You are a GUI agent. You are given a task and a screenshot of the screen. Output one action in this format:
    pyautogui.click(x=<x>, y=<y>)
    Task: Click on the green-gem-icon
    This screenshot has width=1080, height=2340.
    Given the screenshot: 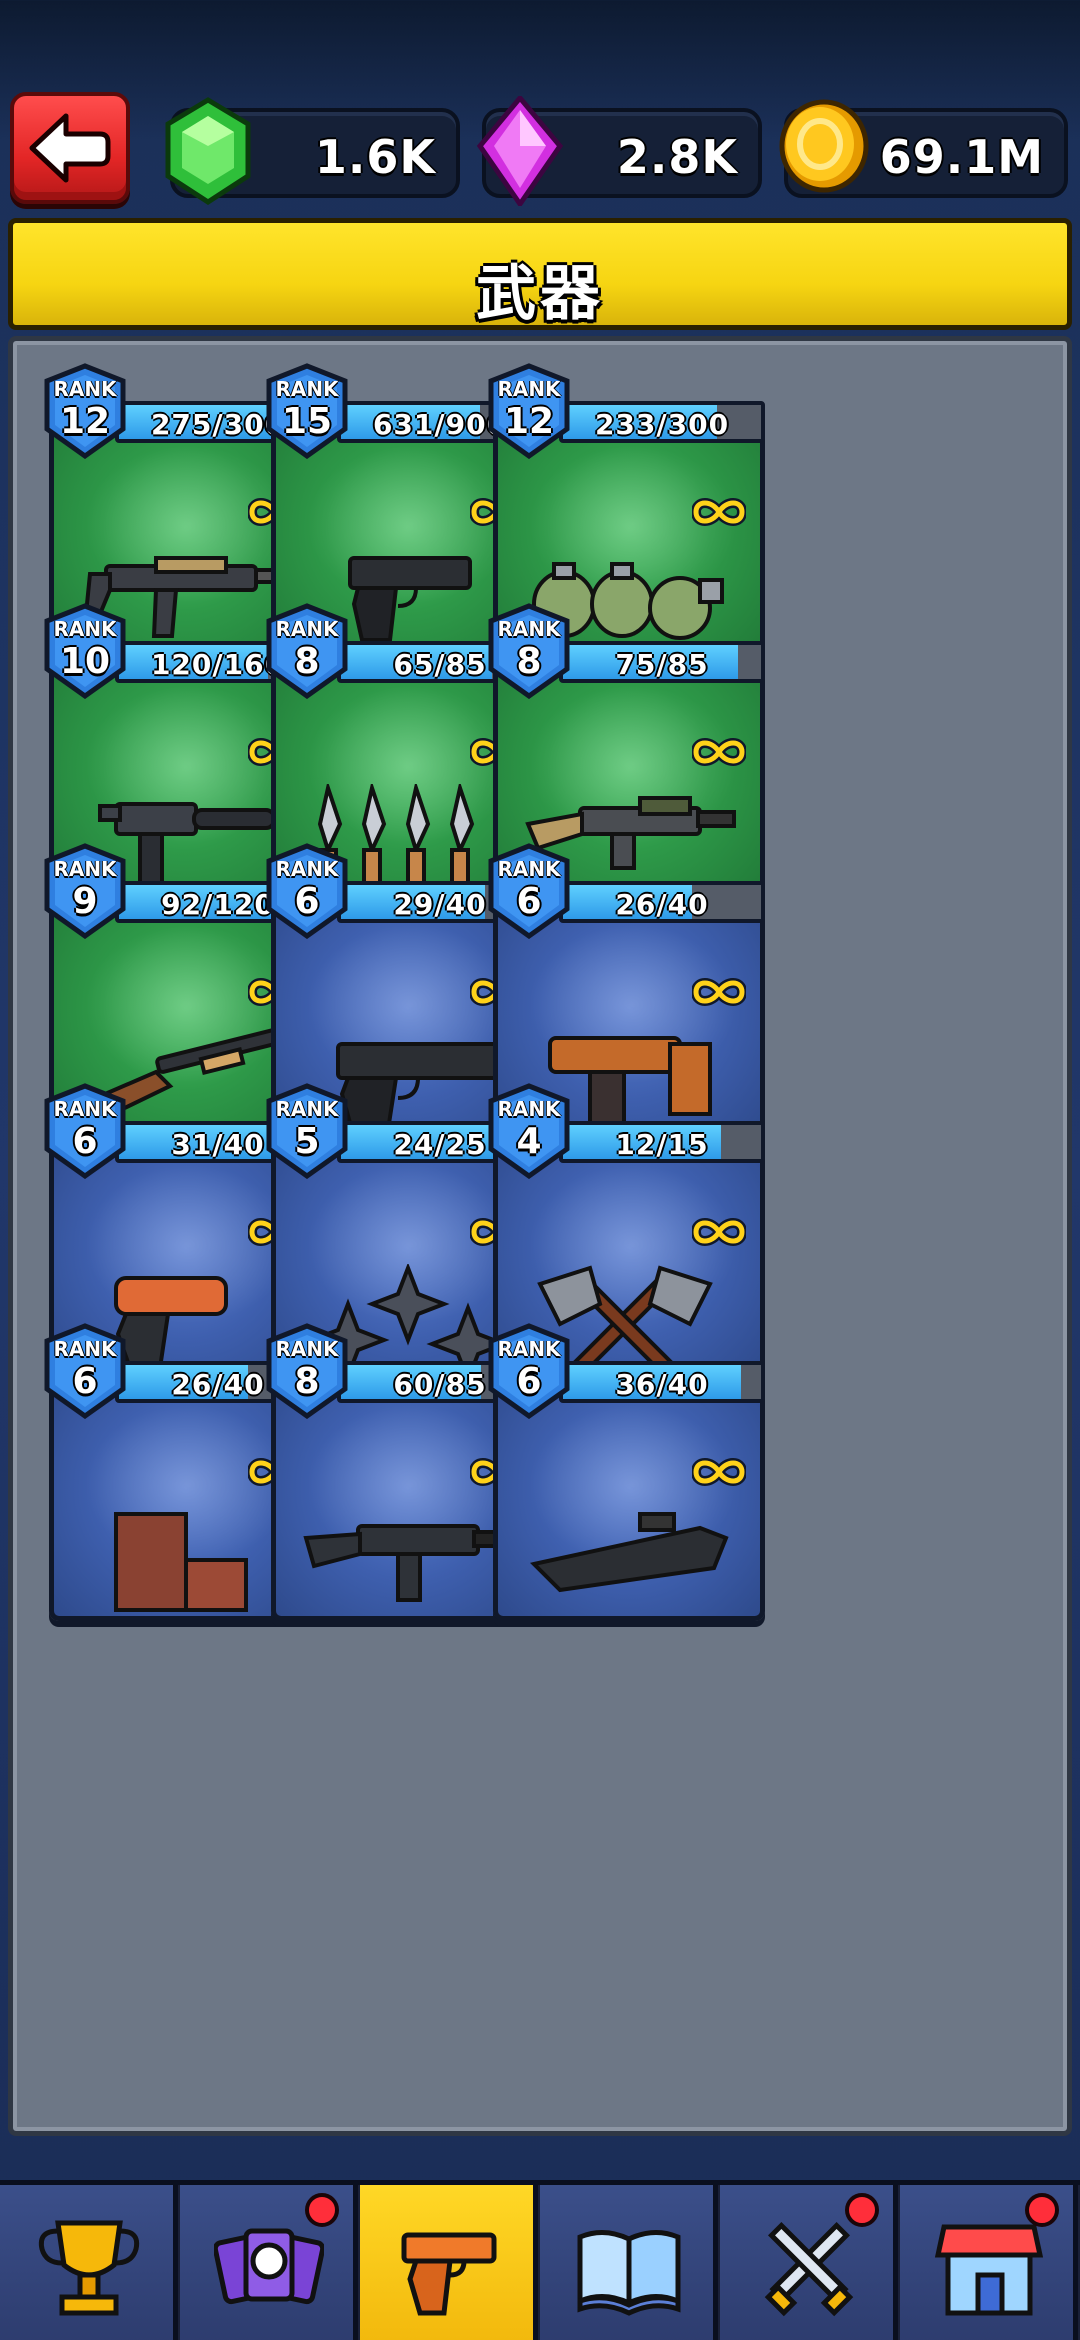 What is the action you would take?
    pyautogui.click(x=208, y=151)
    